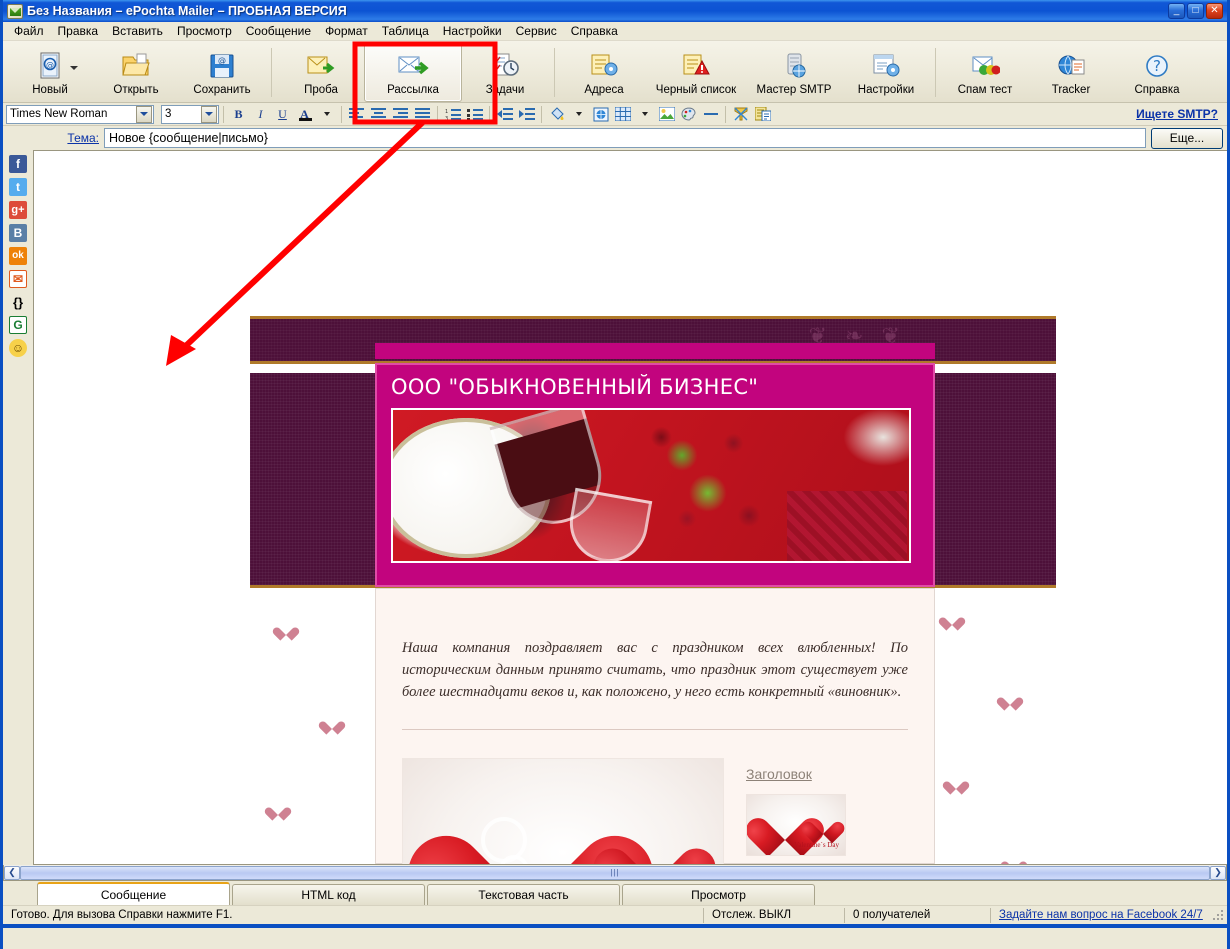  Describe the element at coordinates (594, 31) in the screenshot. I see `menu-item-help: Справка` at that location.